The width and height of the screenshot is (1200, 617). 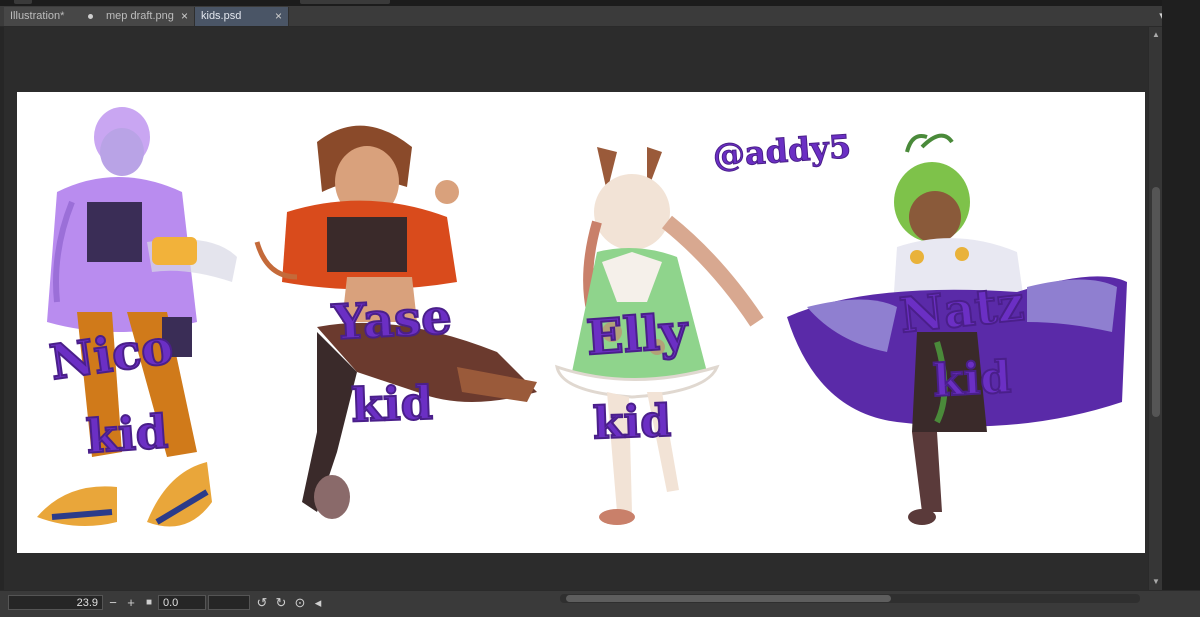 What do you see at coordinates (318, 603) in the screenshot?
I see `flip-icon: ◂` at bounding box center [318, 603].